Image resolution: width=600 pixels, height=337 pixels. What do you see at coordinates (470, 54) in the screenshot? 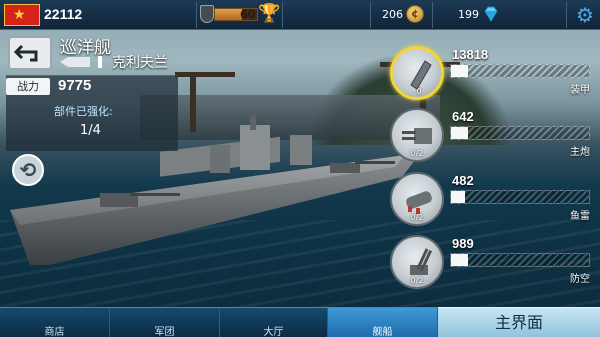
I see `part-value: 13818` at bounding box center [470, 54].